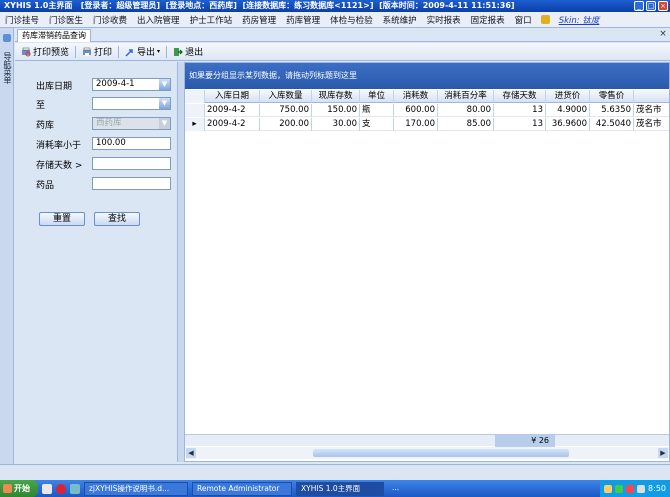 This screenshot has height=497, width=670. What do you see at coordinates (608, 488) in the screenshot?
I see `tray-network-icon` at bounding box center [608, 488].